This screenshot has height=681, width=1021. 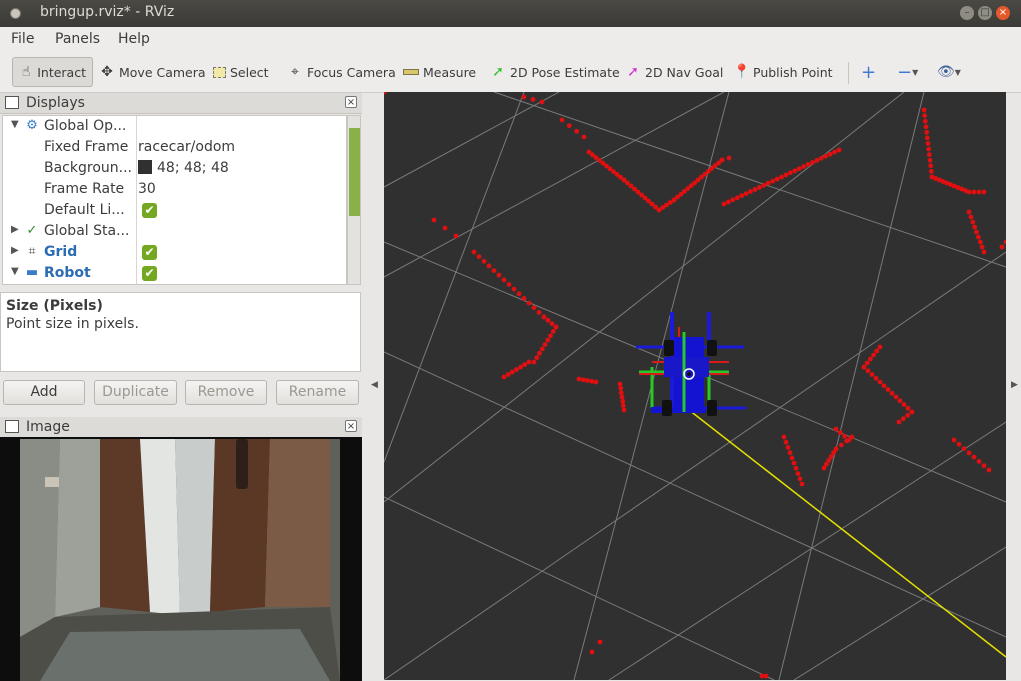 What do you see at coordinates (317, 392) in the screenshot?
I see `rename-display-button: Rename` at bounding box center [317, 392].